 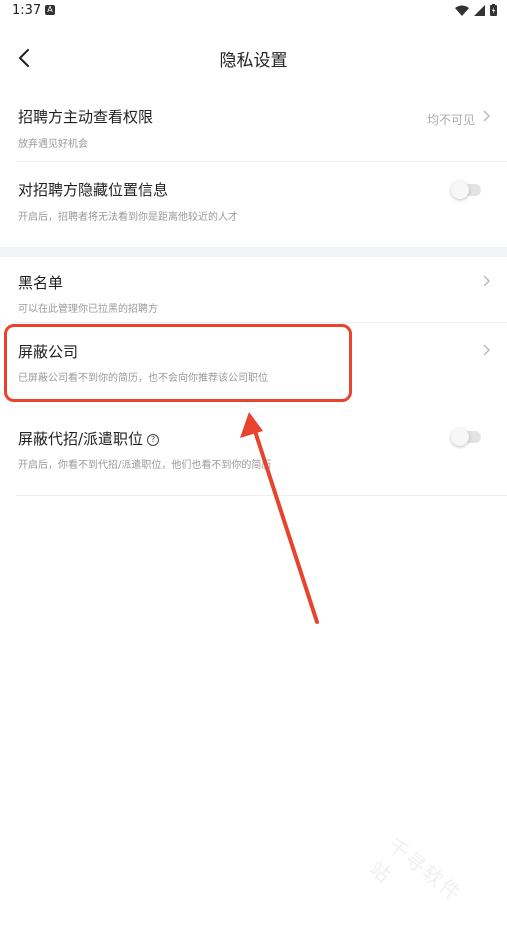 What do you see at coordinates (462, 10) in the screenshot?
I see `wifi-icon` at bounding box center [462, 10].